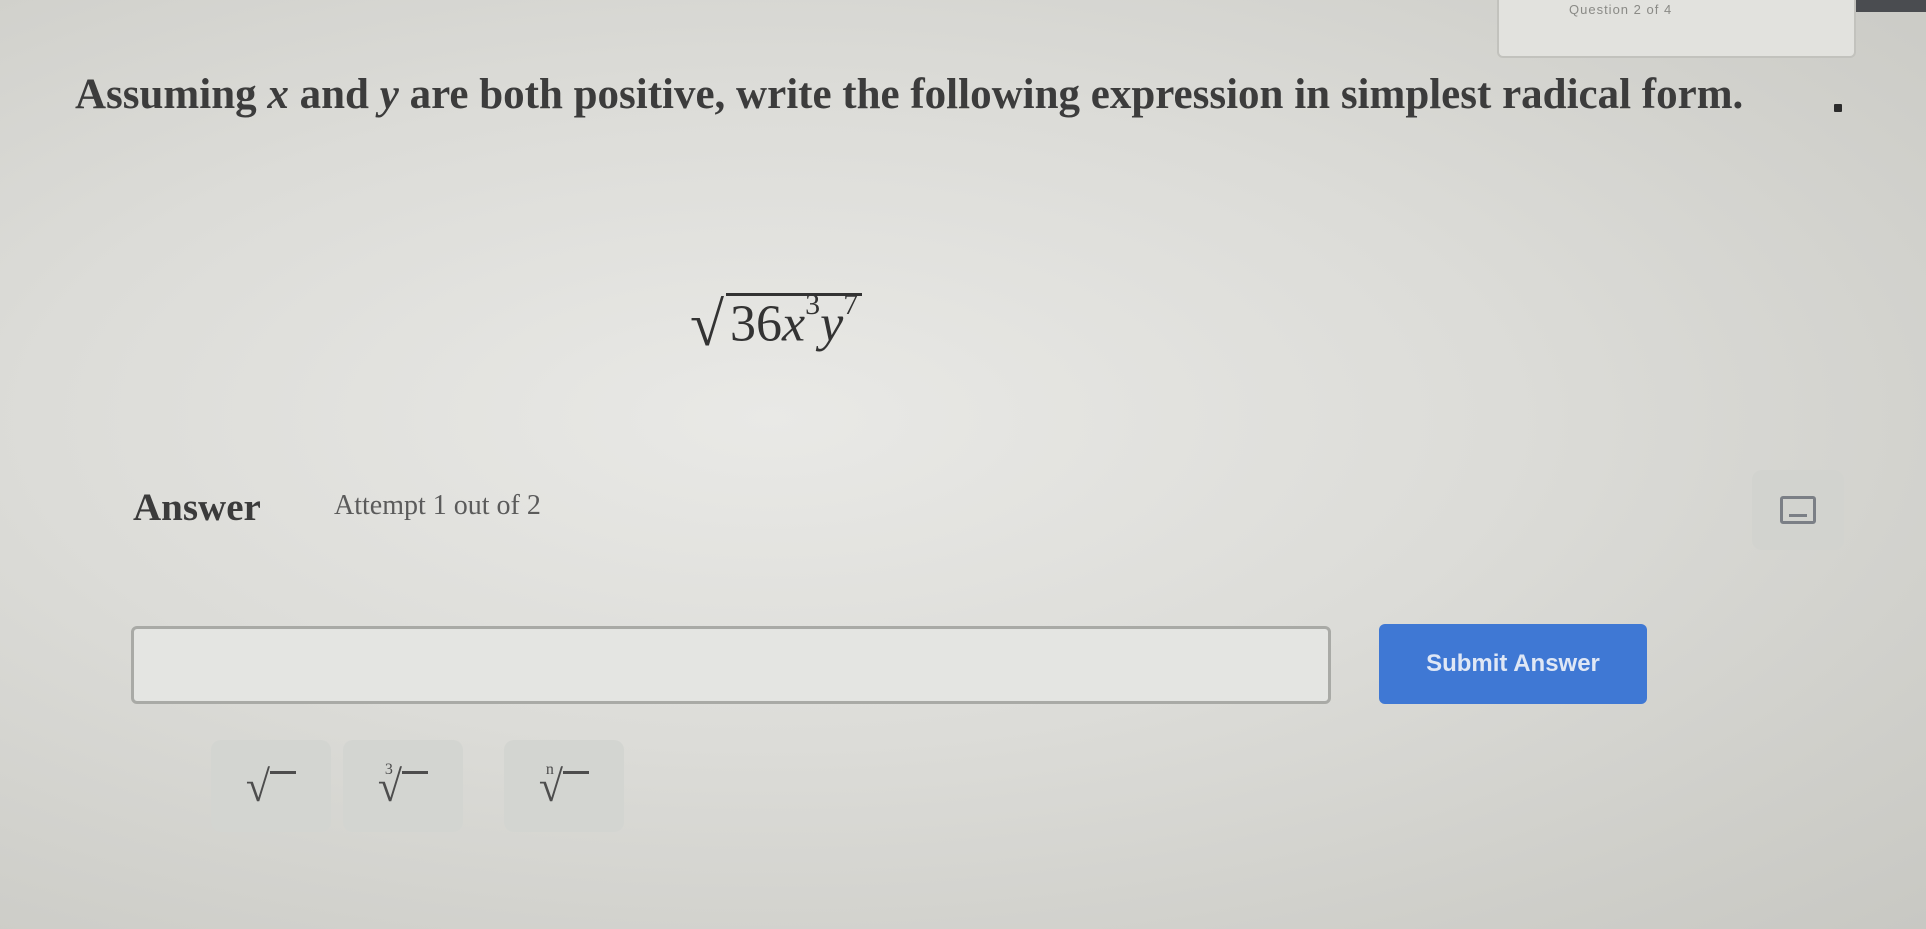 This screenshot has height=929, width=1926. I want to click on nth-root-icon: n √, so click(564, 786).